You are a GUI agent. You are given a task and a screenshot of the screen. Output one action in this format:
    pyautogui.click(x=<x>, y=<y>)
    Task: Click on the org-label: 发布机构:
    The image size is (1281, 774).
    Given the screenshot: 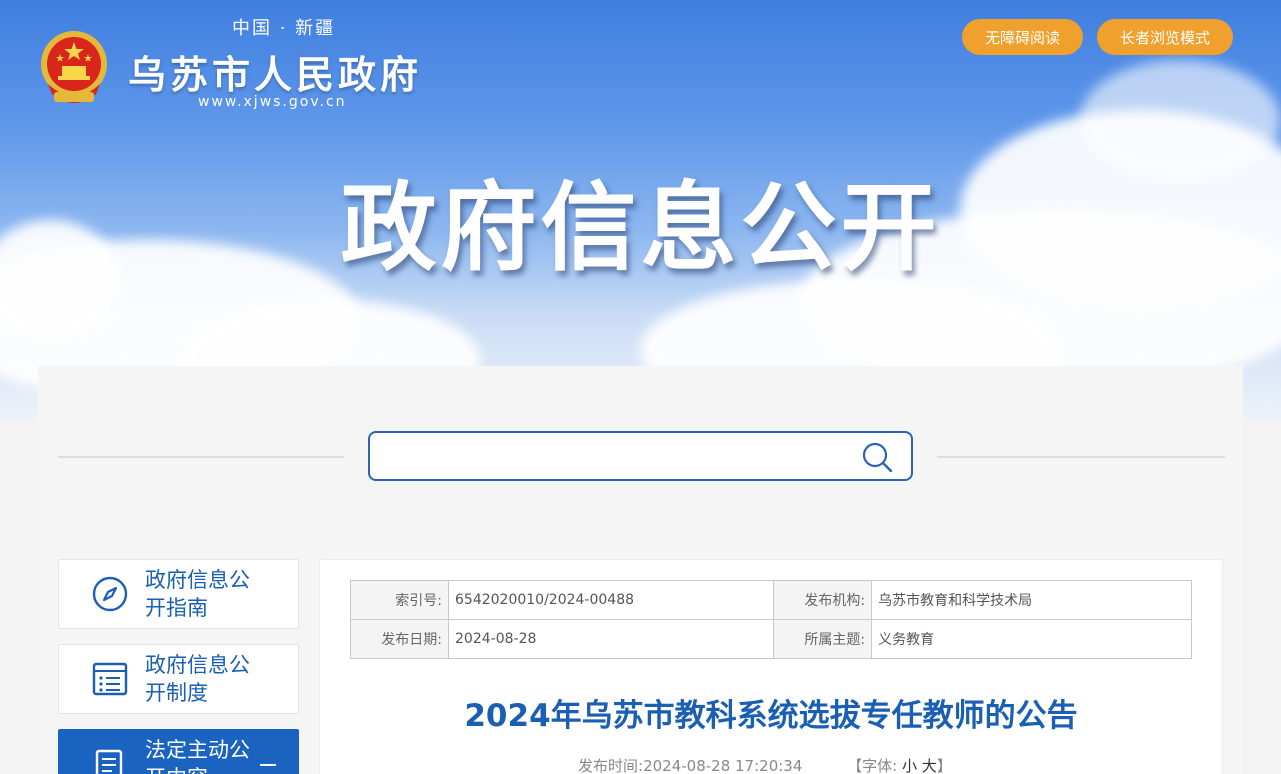 What is the action you would take?
    pyautogui.click(x=823, y=600)
    